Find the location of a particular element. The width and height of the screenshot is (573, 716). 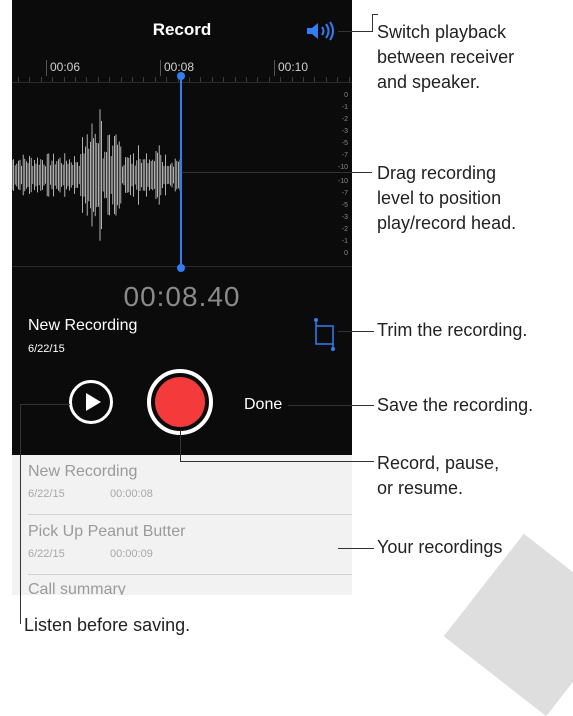

elapsed-timer: 00:08.40 is located at coordinates (182, 296).